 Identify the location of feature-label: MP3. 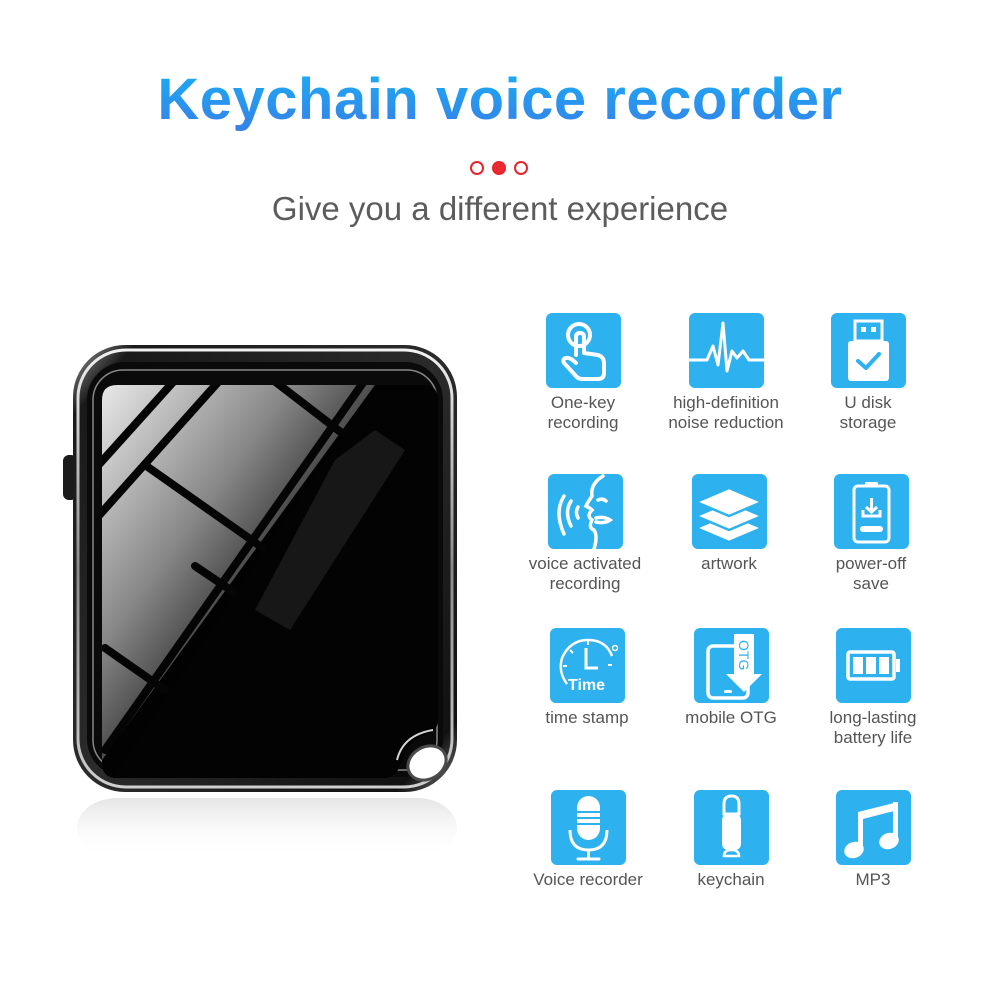
(873, 880).